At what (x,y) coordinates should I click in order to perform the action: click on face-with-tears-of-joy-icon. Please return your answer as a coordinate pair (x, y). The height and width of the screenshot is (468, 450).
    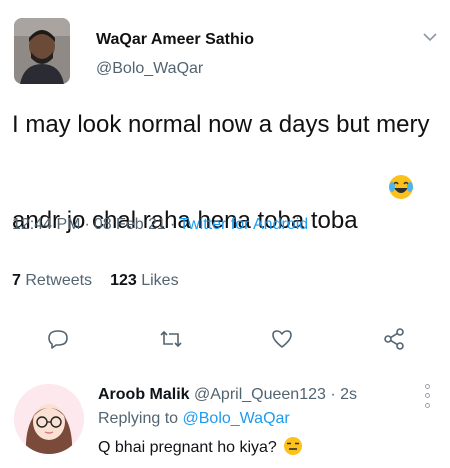
    Looking at the image, I should click on (388, 191).